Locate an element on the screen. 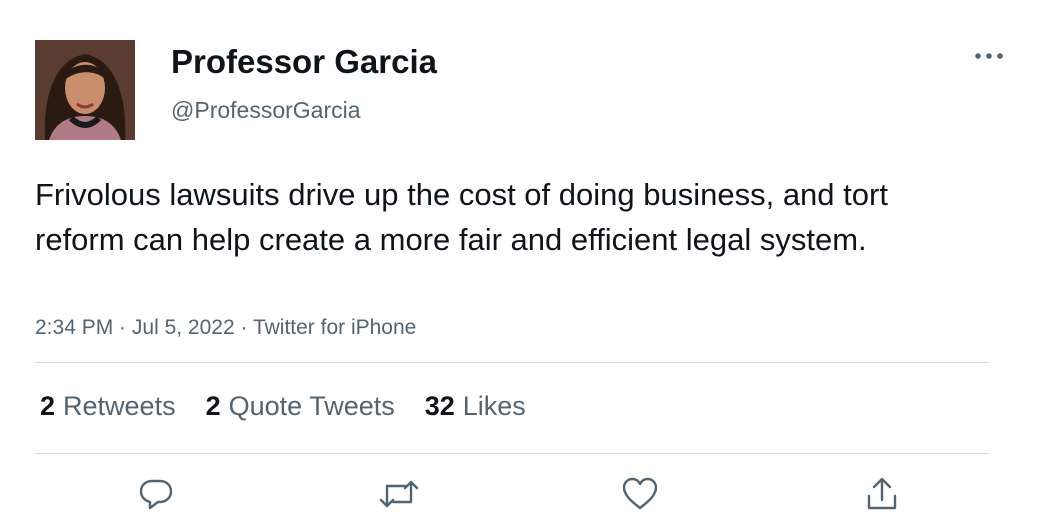  tweet-source: Twitter for iPhone is located at coordinates (334, 327).